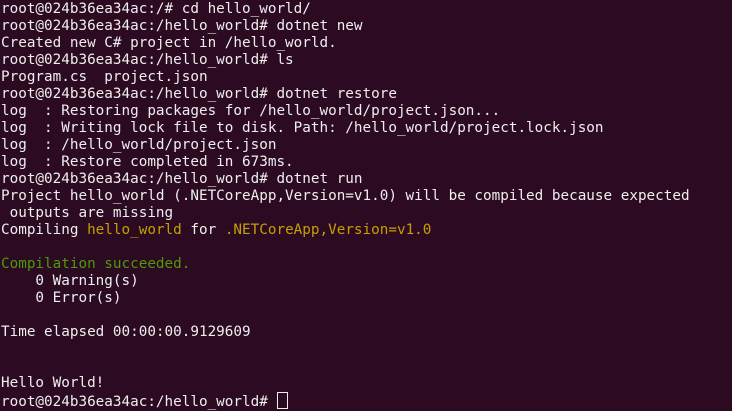 The height and width of the screenshot is (411, 732). I want to click on terminal-line: 0 Warning(s), so click(366, 281).